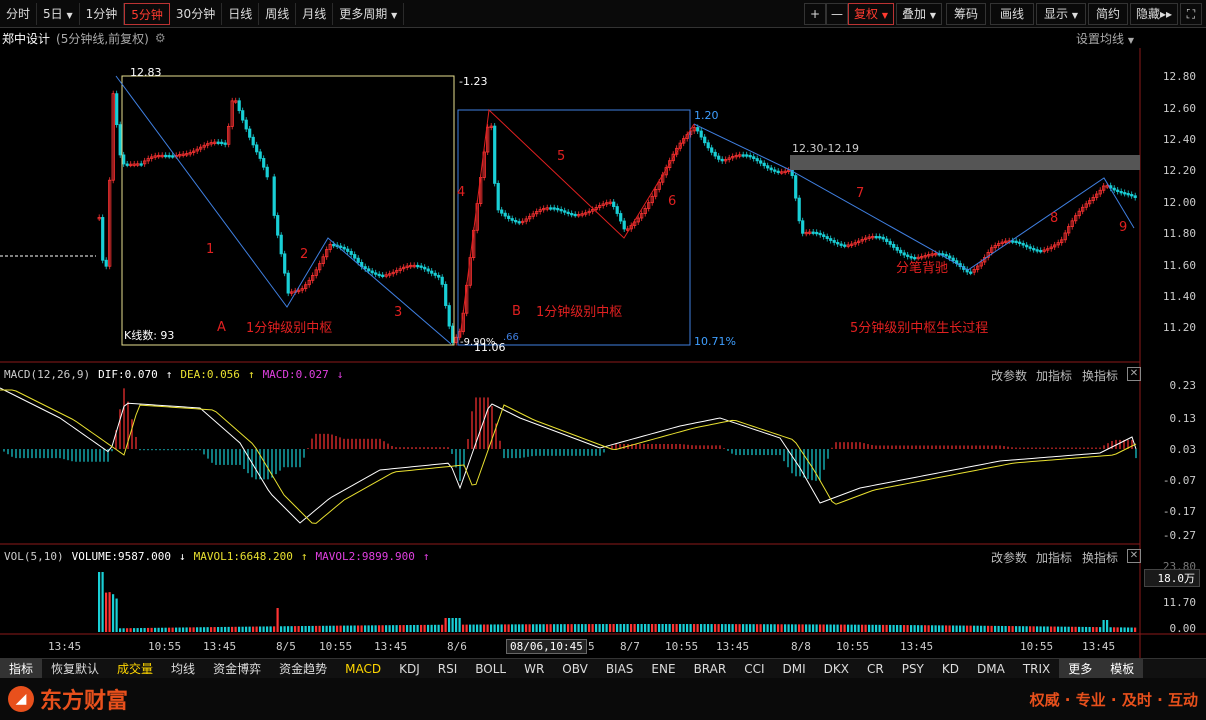 This screenshot has width=1206, height=720. What do you see at coordinates (603, 699) in the screenshot?
I see `footer-banner: ◢ 东方财富 权威 · 专业 · 及时 · 互动` at bounding box center [603, 699].